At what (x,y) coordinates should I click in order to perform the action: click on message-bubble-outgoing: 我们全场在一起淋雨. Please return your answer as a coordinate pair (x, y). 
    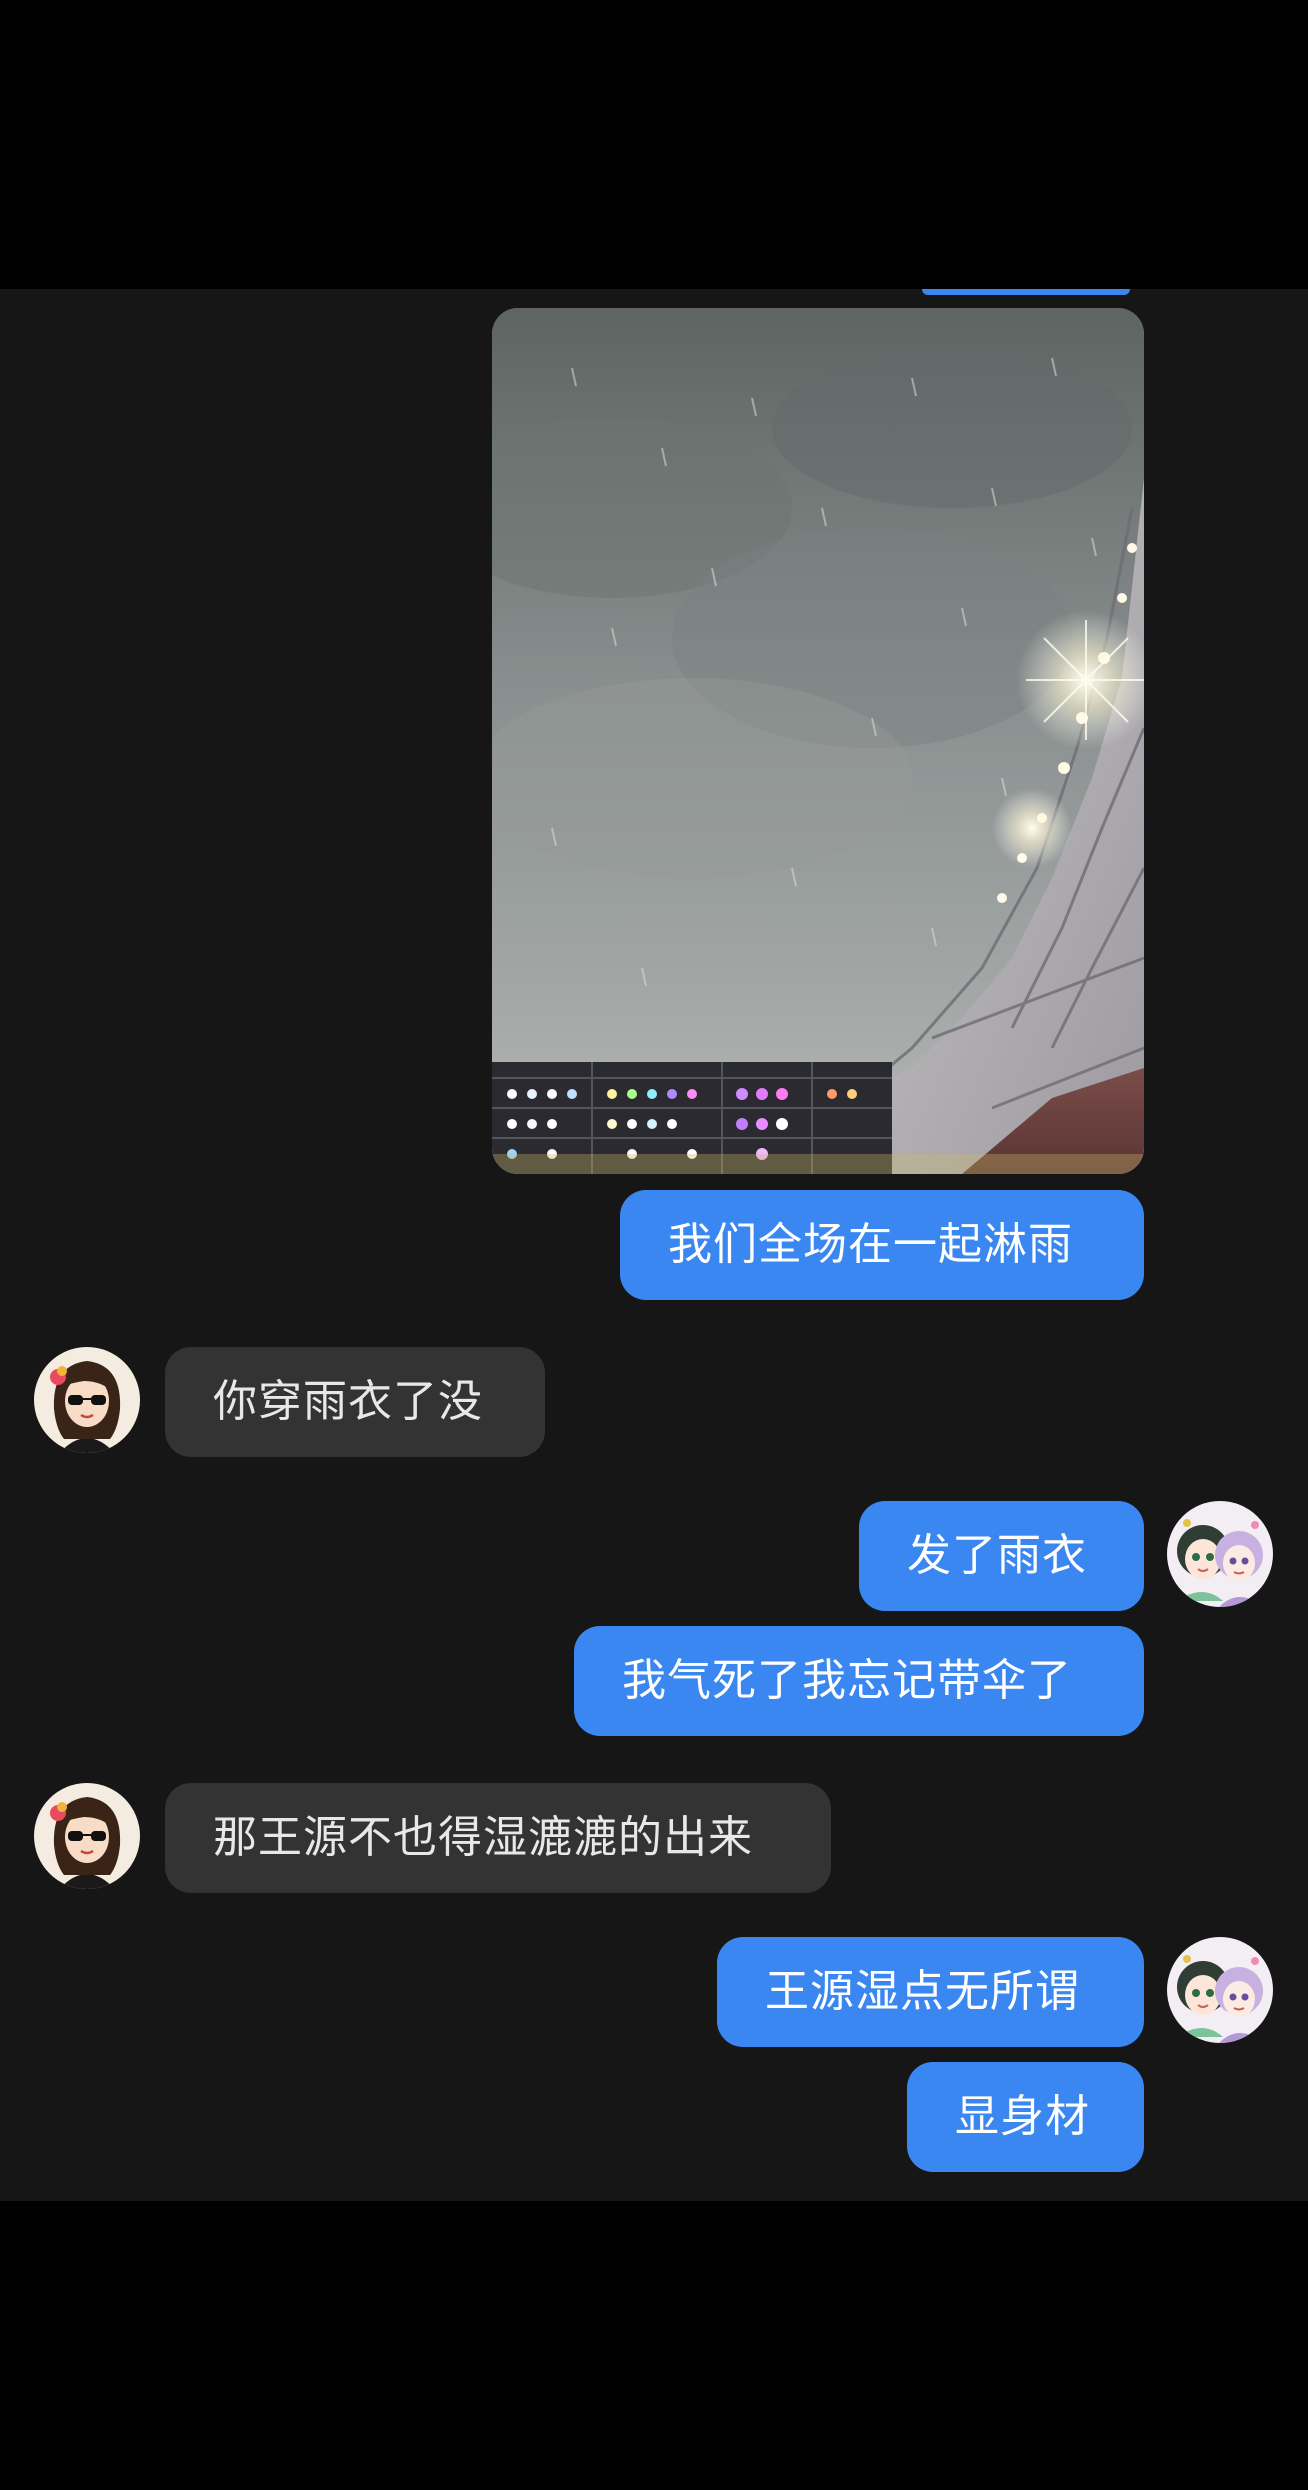
    Looking at the image, I should click on (882, 1245).